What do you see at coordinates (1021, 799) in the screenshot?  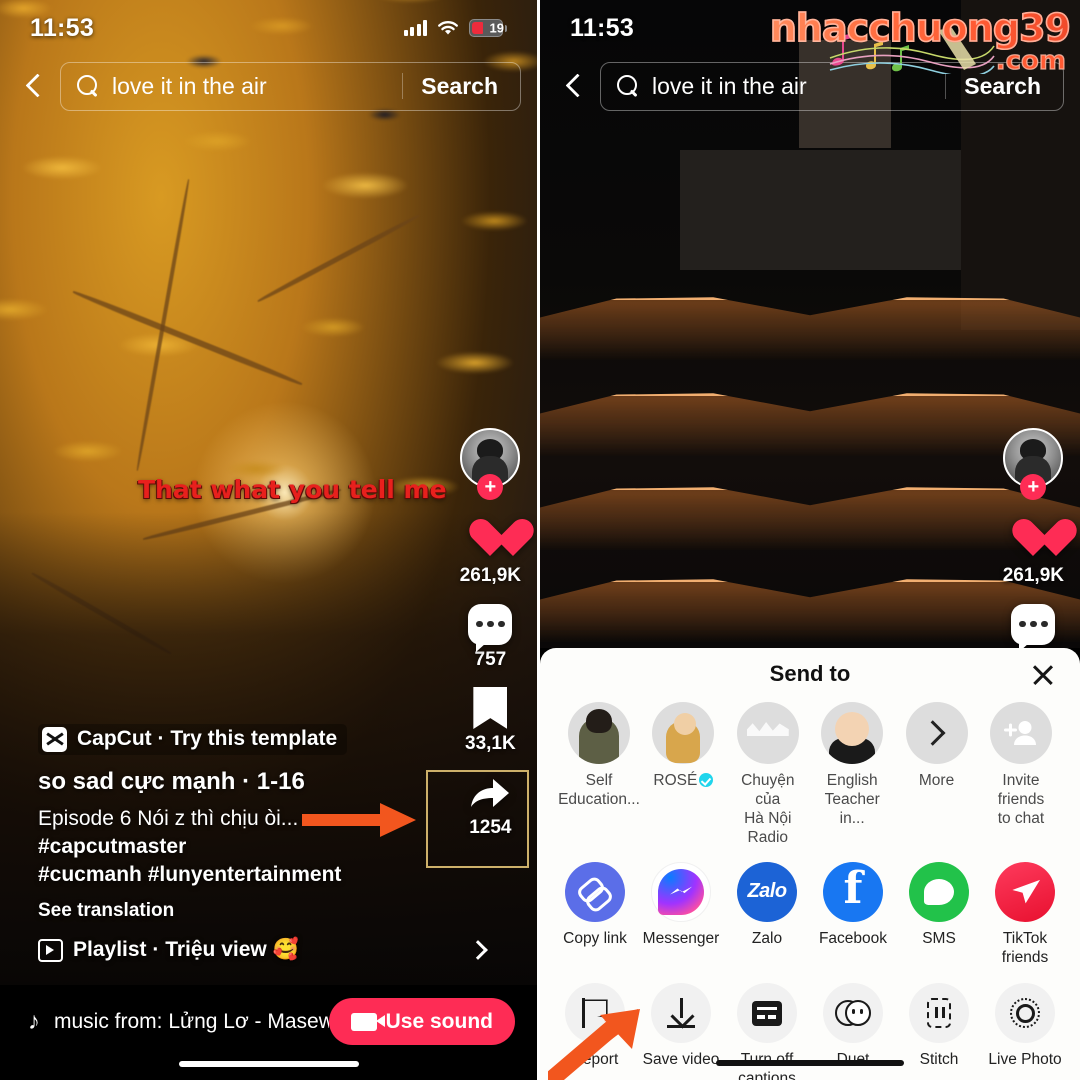 I see `contact-label: Invite friends to chat` at bounding box center [1021, 799].